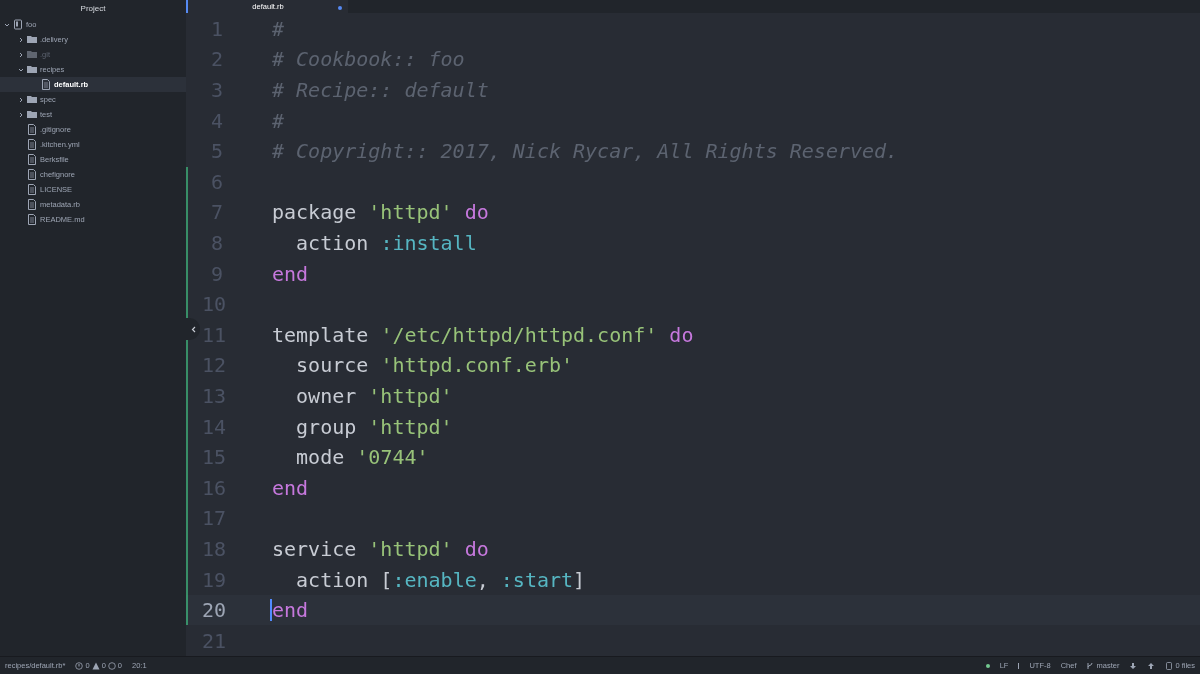 This screenshot has height=674, width=1200. Describe the element at coordinates (271, 610) in the screenshot. I see `text-cursor` at that location.